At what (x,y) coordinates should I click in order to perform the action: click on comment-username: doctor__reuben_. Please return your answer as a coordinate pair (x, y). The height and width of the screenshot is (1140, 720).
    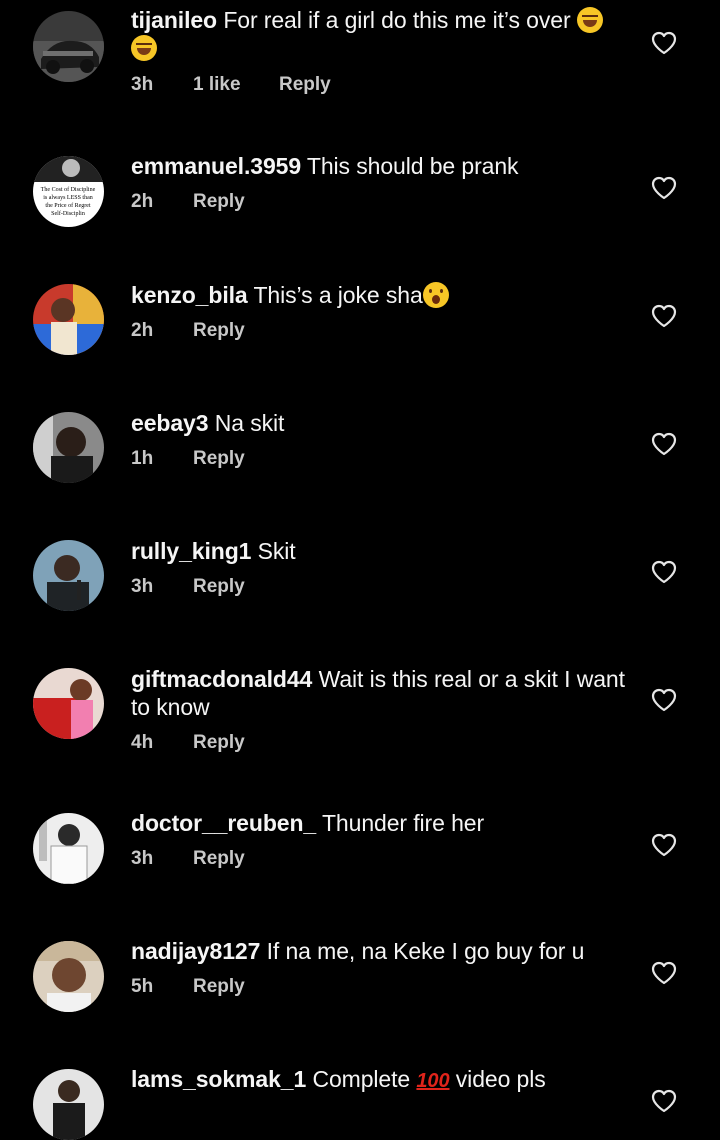
    Looking at the image, I should click on (223, 823).